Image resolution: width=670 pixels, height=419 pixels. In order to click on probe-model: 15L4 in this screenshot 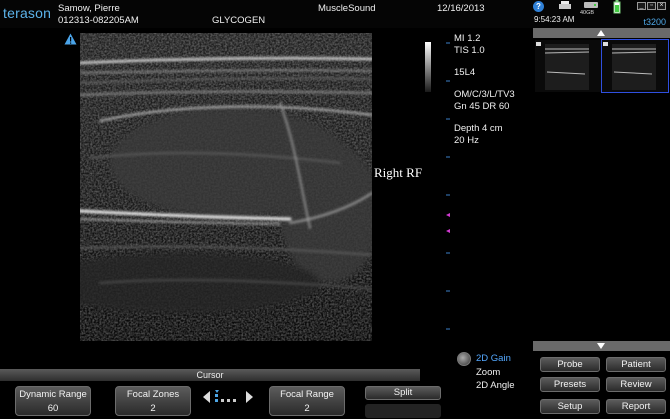, I will do `click(465, 72)`.